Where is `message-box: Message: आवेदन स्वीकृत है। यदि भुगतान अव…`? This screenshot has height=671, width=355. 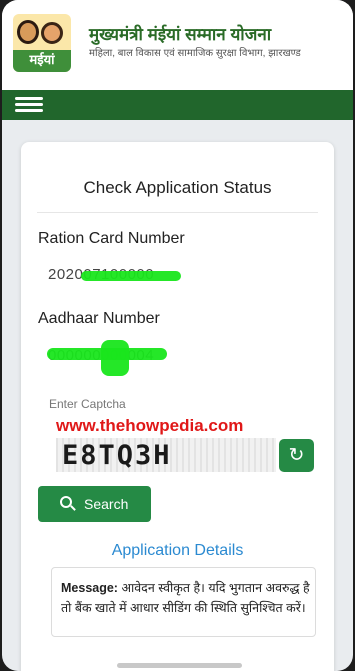 message-box: Message: आवेदन स्वीकृत है। यदि भुगतान अव… is located at coordinates (183, 602).